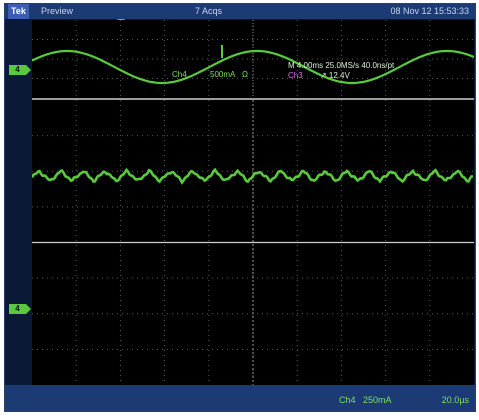 This screenshot has width=479, height=420. Describe the element at coordinates (455, 400) in the screenshot. I see `footer-timebase: 20.0µs` at that location.